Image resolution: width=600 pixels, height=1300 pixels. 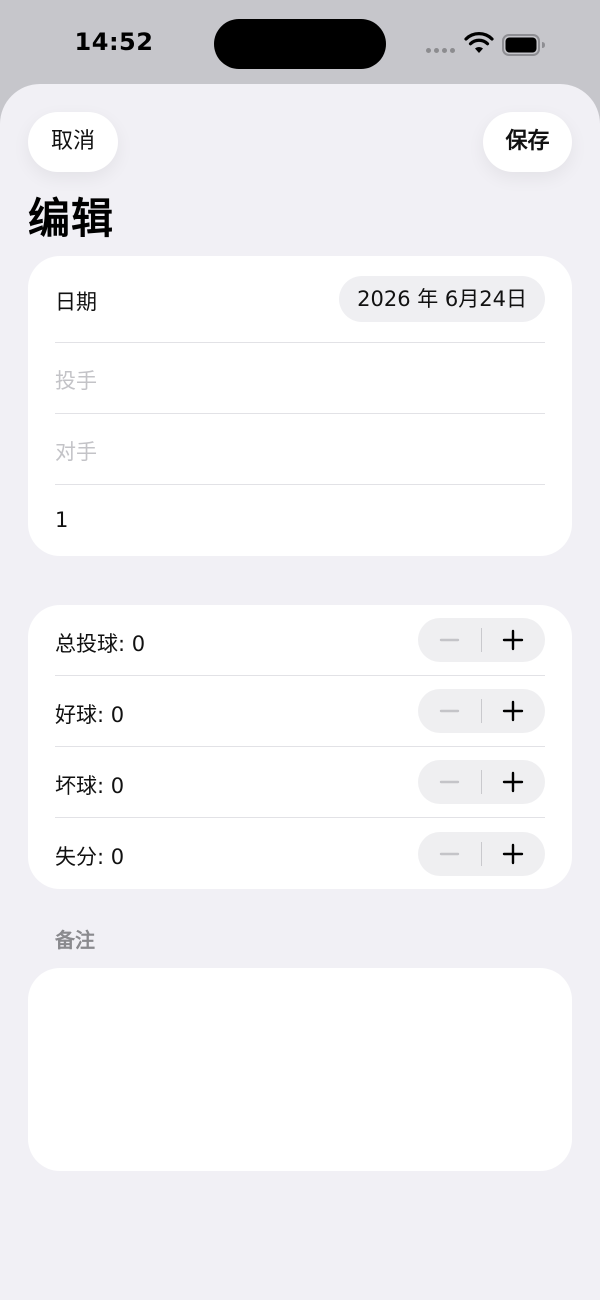 I want to click on battery-icon, so click(x=523, y=45).